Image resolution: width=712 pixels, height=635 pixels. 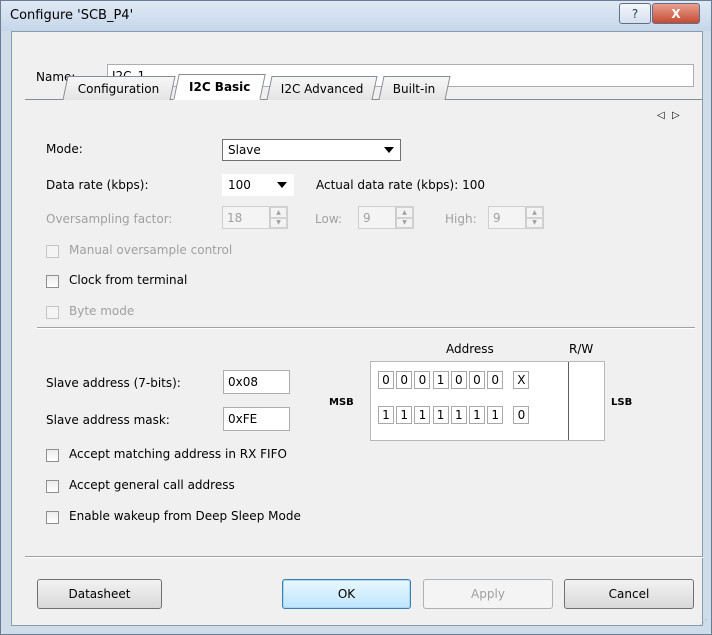 I want to click on low-label: Low:, so click(x=329, y=219).